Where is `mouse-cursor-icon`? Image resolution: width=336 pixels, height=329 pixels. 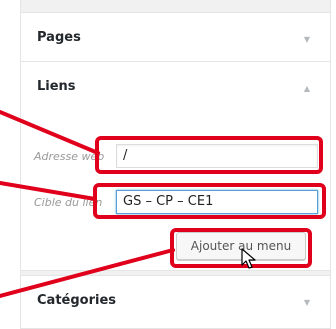 mouse-cursor-icon is located at coordinates (248, 258).